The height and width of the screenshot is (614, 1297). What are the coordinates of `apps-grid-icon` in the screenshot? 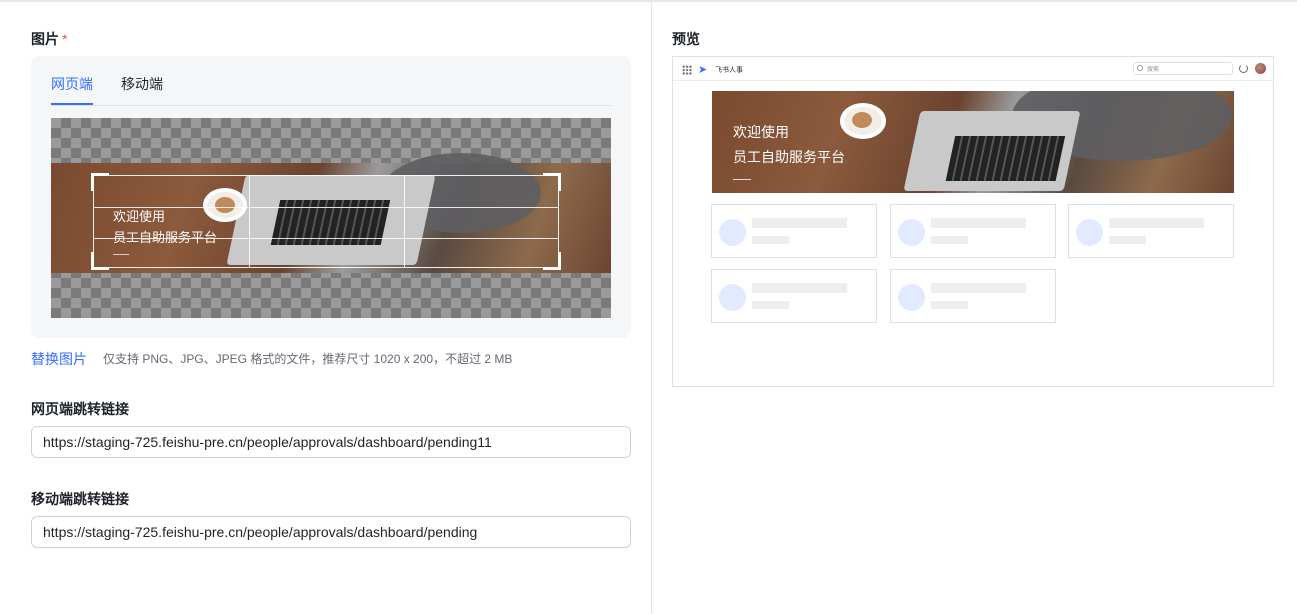 It's located at (687, 70).